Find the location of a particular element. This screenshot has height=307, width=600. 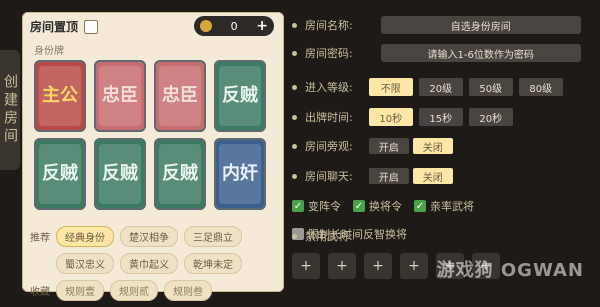

identity-card: 主公 is located at coordinates (60, 96).